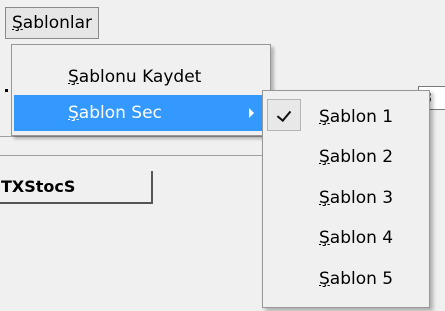 The width and height of the screenshot is (445, 311). I want to click on submenu-item-template-2: Şablon 2, so click(345, 157).